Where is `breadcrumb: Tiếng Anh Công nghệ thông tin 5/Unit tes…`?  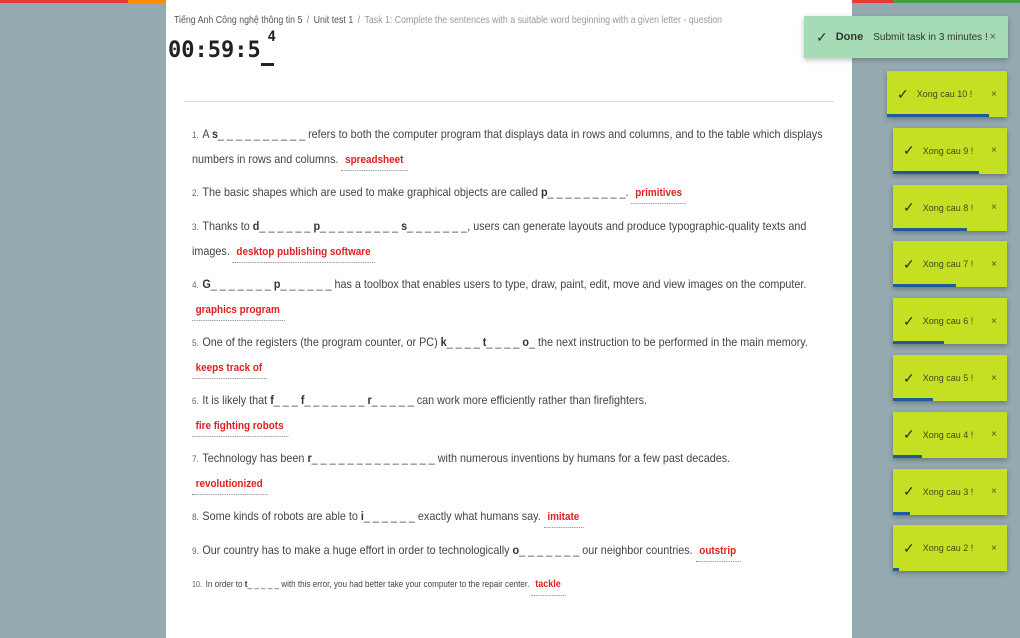
breadcrumb: Tiếng Anh Công nghệ thông tin 5/Unit tes… is located at coordinates (448, 20).